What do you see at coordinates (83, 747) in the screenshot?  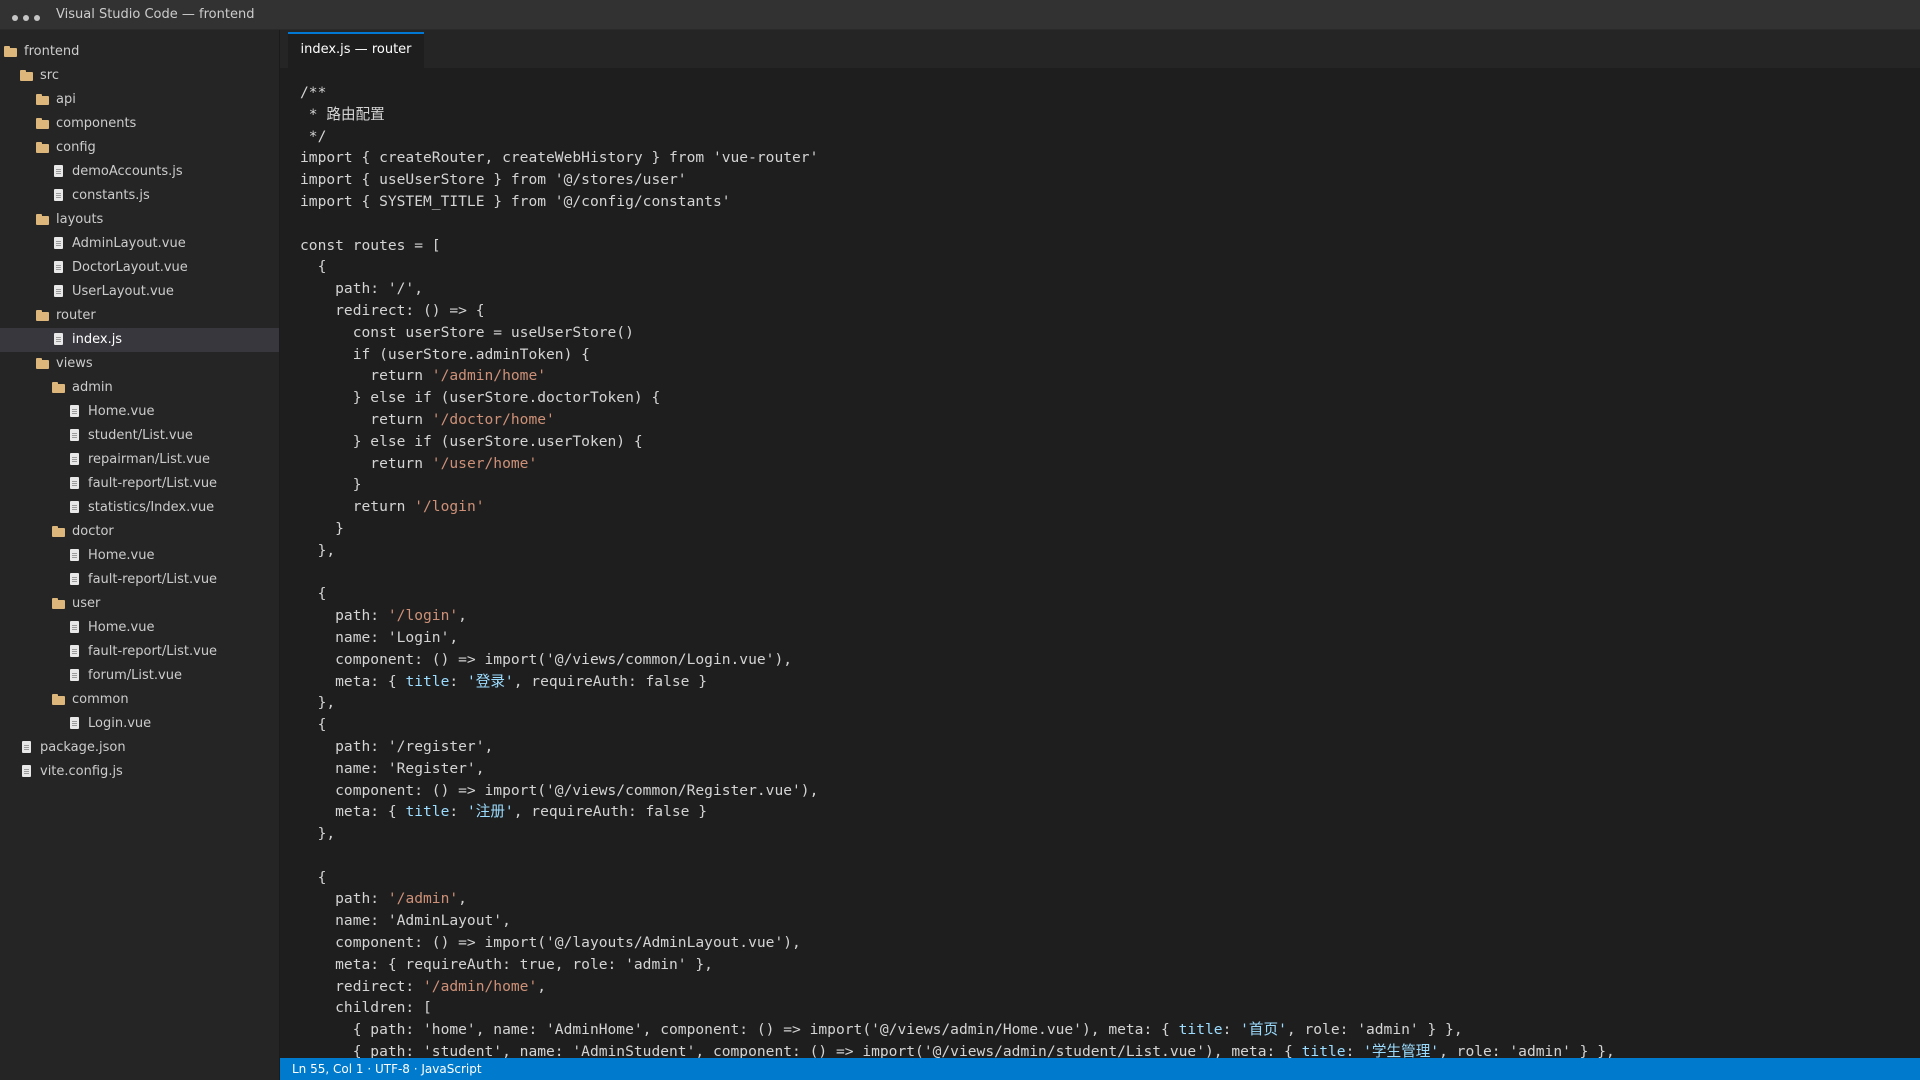 I see `explorer-item-label: package.json` at bounding box center [83, 747].